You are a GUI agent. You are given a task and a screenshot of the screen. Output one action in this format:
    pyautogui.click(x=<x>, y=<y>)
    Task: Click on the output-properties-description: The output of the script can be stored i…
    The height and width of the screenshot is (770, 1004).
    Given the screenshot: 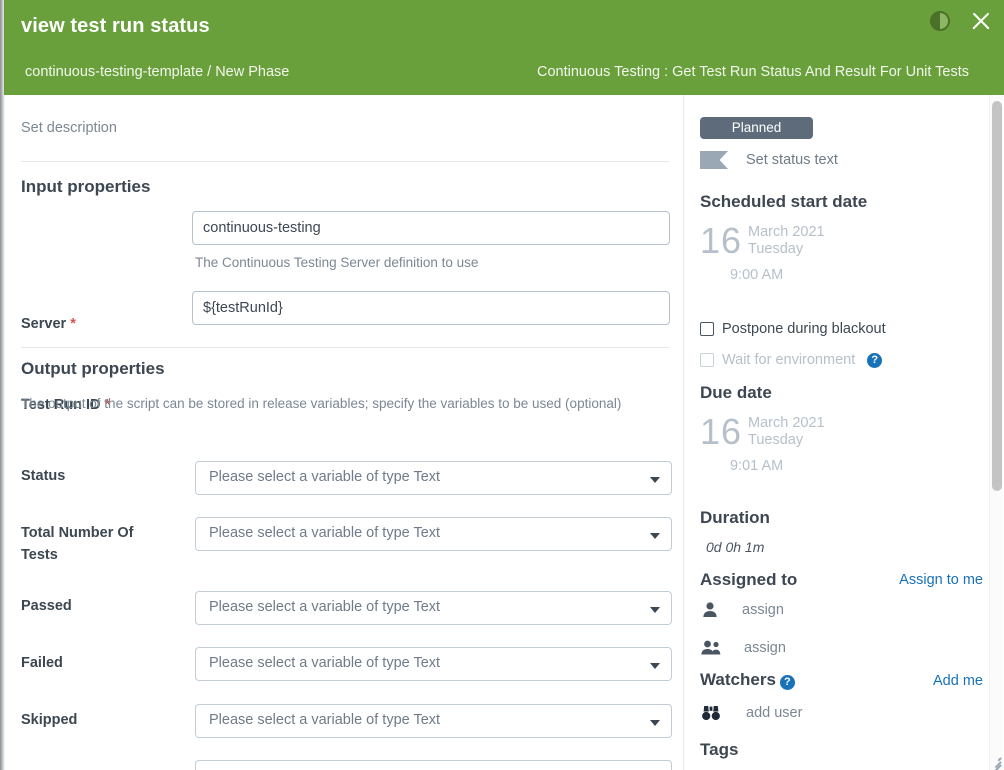 What is the action you would take?
    pyautogui.click(x=321, y=403)
    